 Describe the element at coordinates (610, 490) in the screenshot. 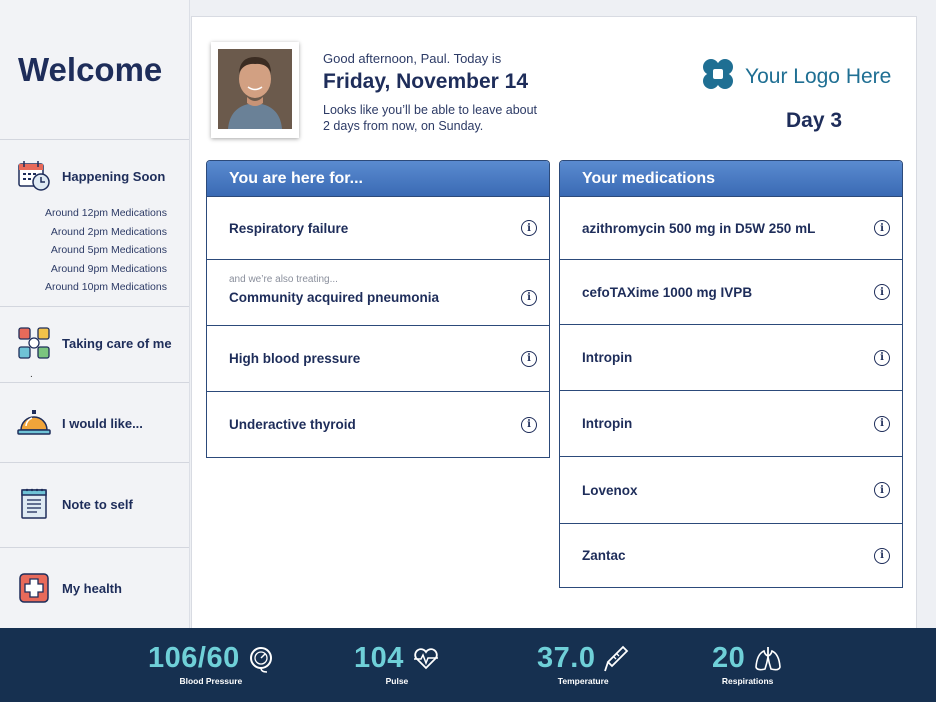

I see `medication-label: Lovenox` at that location.